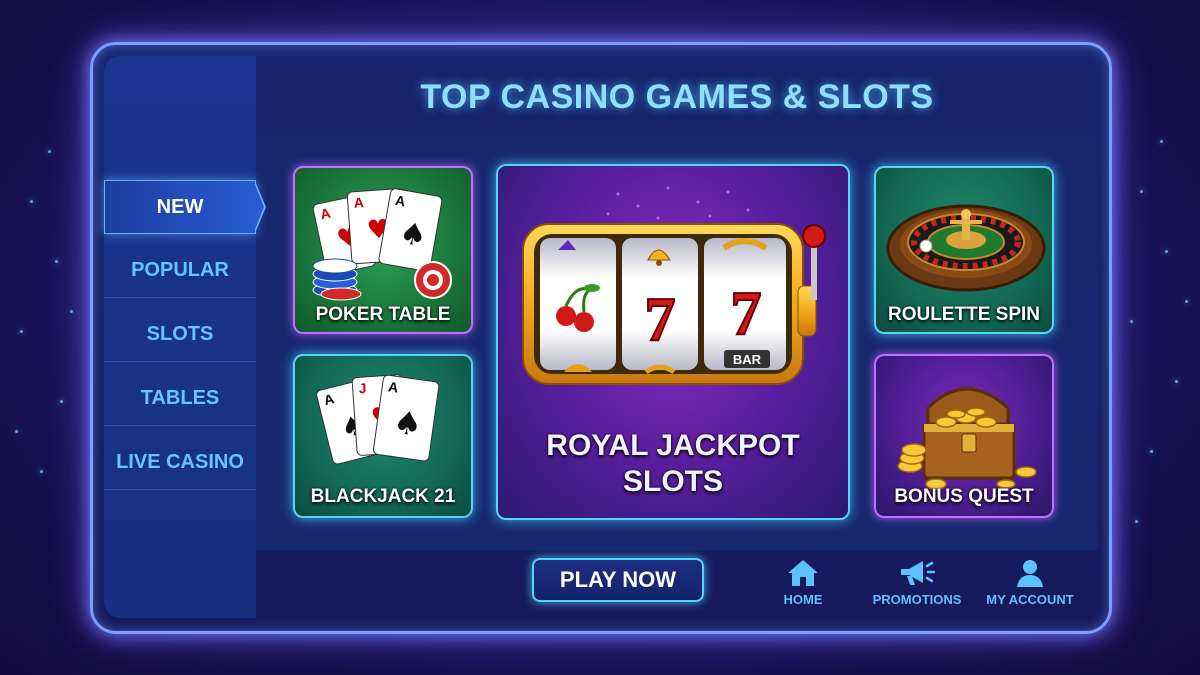 This screenshot has height=675, width=1200. What do you see at coordinates (677, 97) in the screenshot?
I see `page-title: TOP CASINO GAMES & SLOTS` at bounding box center [677, 97].